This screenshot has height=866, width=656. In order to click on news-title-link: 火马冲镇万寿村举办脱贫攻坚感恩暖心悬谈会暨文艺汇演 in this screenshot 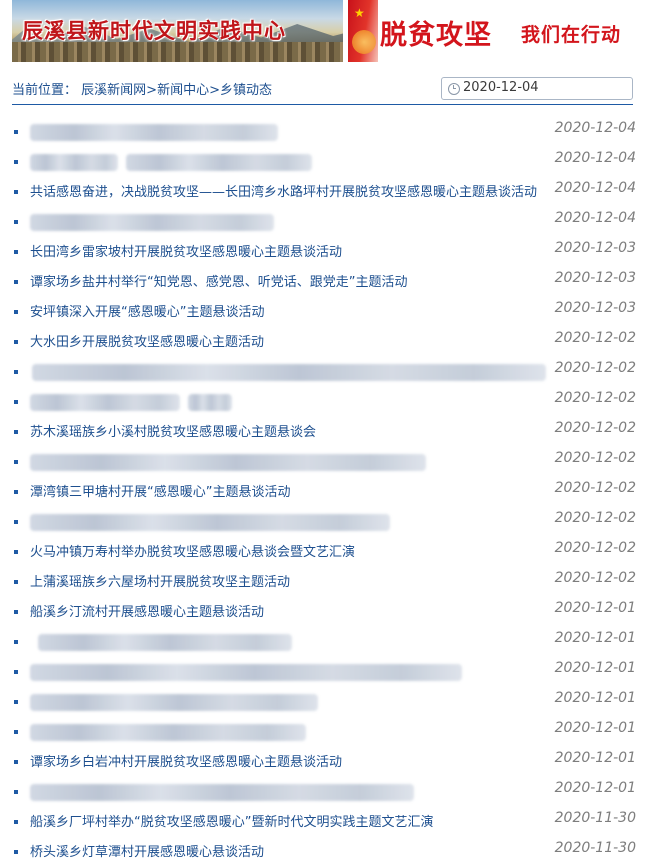, I will do `click(192, 550)`.